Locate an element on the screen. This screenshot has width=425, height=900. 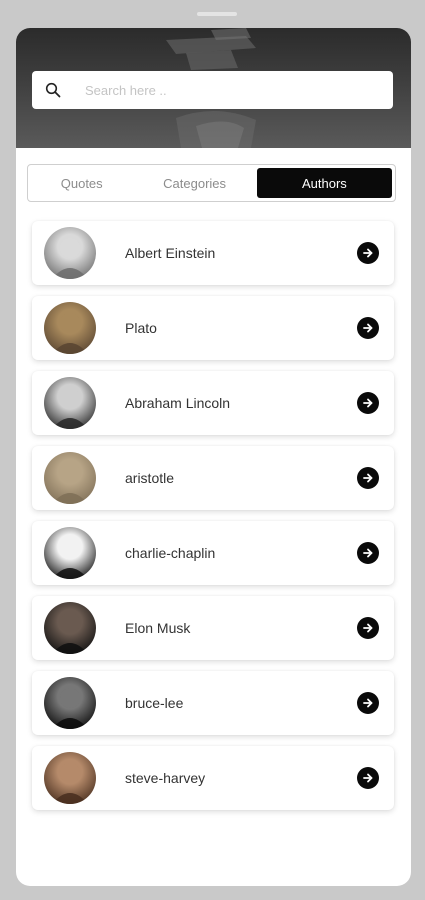
author-card: Abraham Lincoln is located at coordinates (213, 403).